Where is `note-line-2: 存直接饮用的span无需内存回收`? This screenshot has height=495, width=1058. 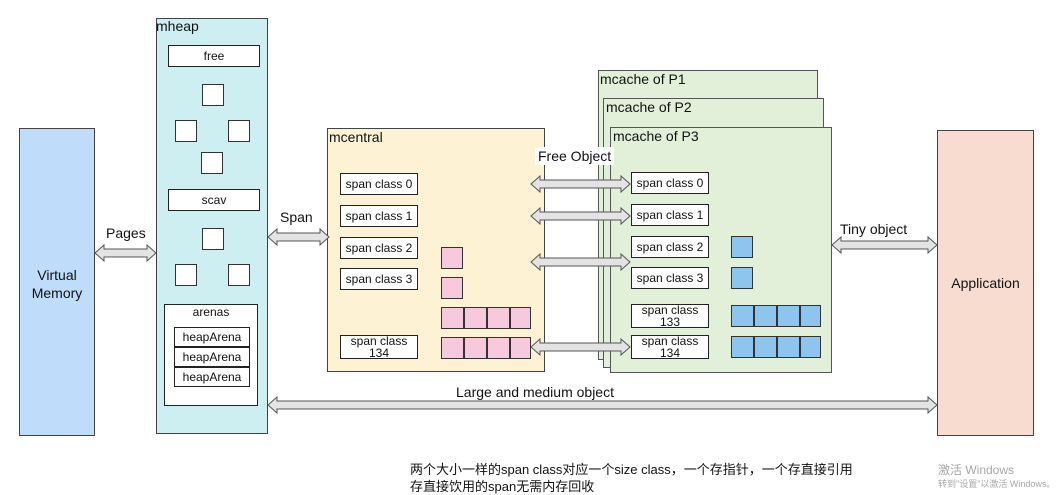 note-line-2: 存直接饮用的span无需内存回收 is located at coordinates (502, 486).